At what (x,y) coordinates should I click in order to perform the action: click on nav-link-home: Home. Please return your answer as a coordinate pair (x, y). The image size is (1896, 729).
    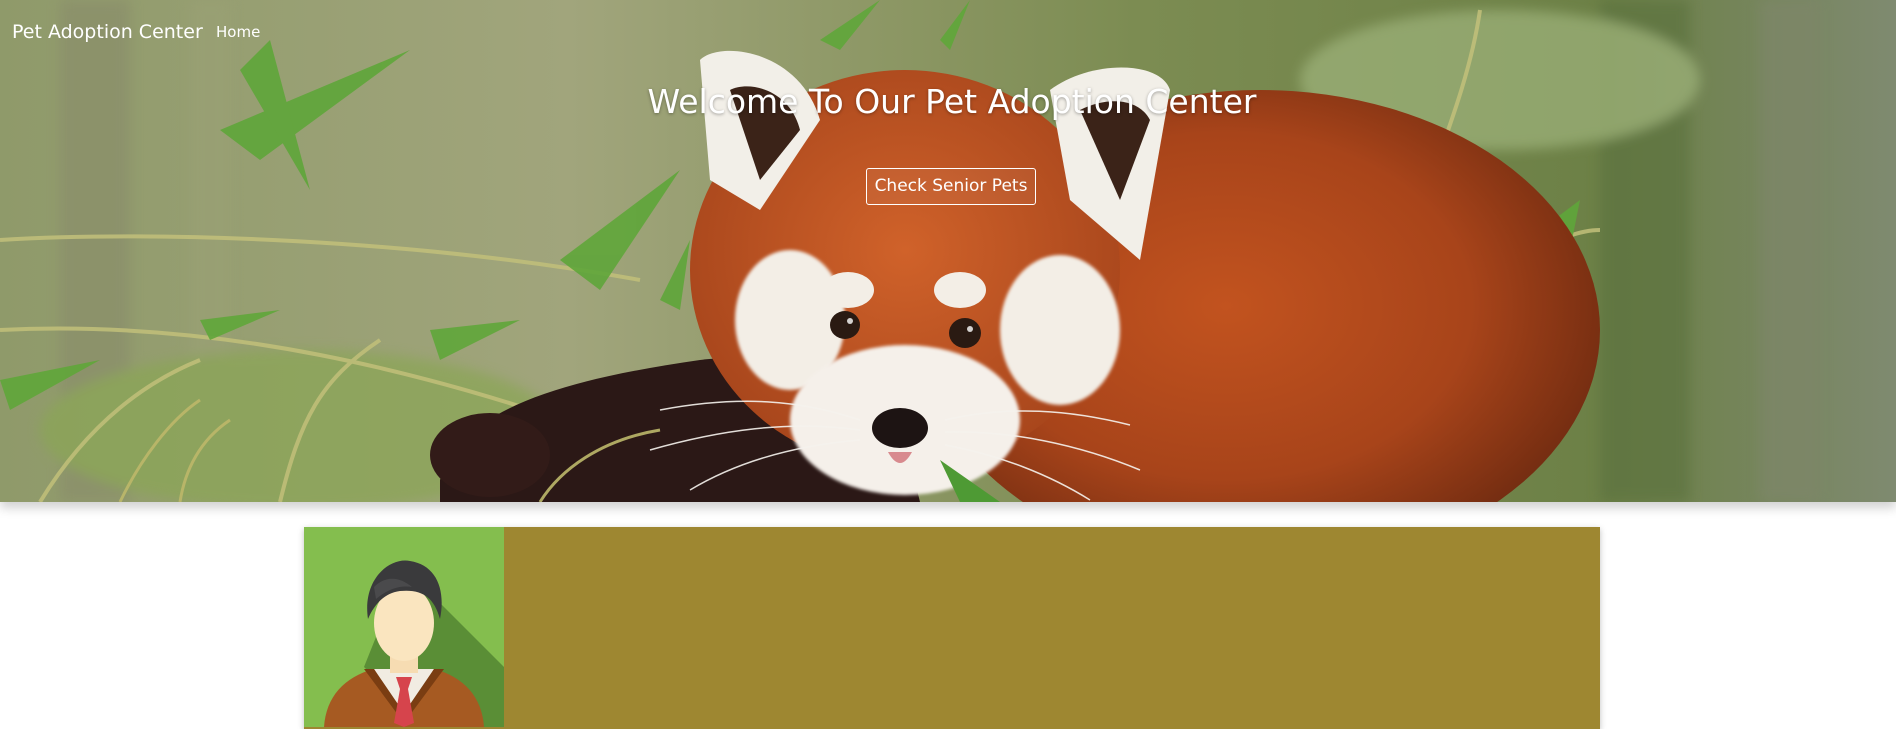
    Looking at the image, I should click on (238, 32).